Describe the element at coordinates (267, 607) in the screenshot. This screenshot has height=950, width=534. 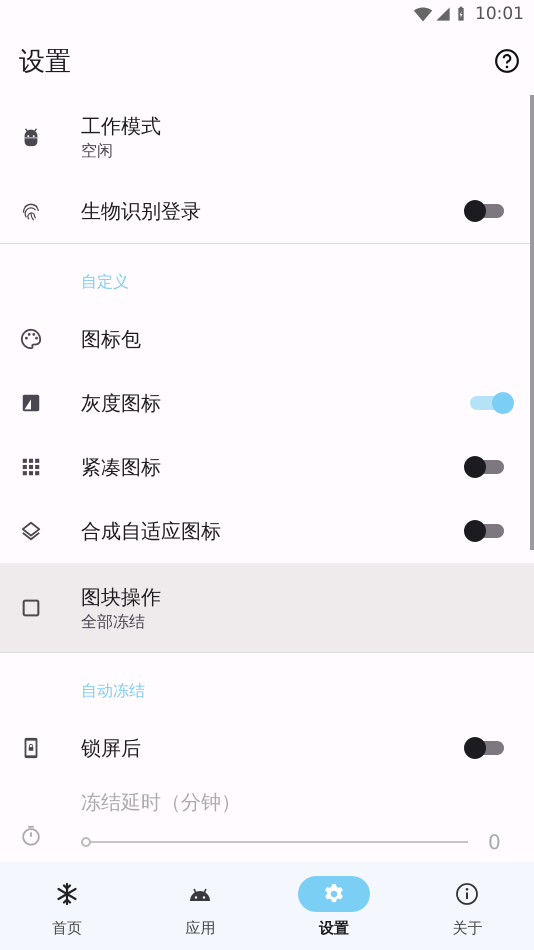
I see `settings-row: 图块操作 全部冻结` at that location.